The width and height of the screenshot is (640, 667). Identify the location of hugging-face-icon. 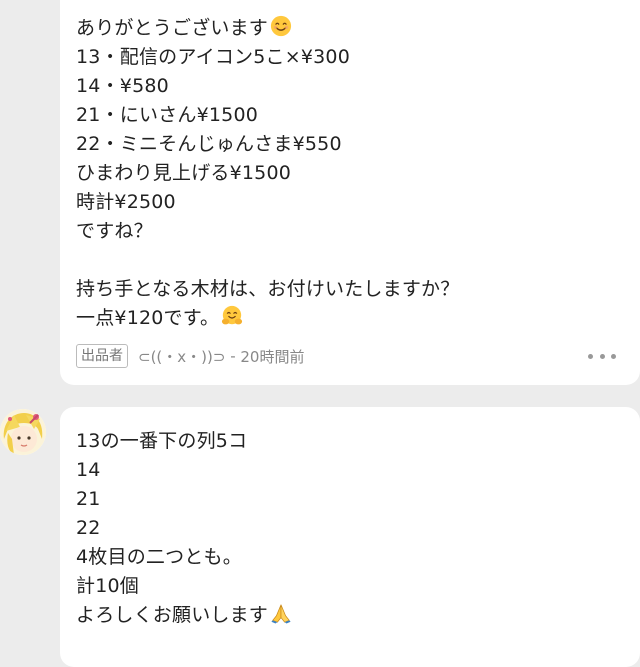
(232, 315).